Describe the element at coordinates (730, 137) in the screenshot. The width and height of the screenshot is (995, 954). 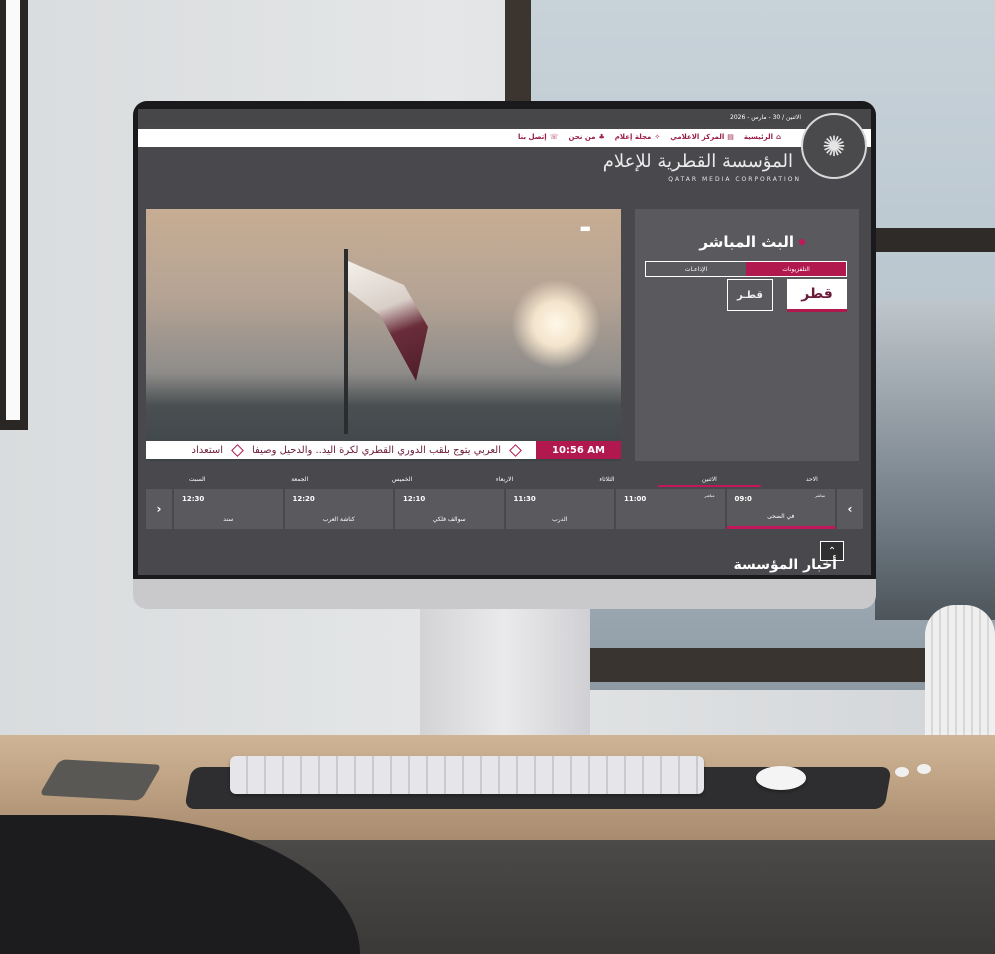
I see `document-icon: ▤` at that location.